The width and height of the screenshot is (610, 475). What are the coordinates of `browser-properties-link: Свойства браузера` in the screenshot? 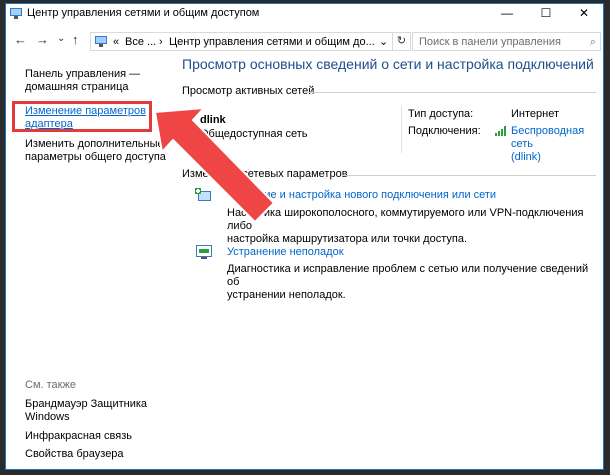 It's located at (74, 454).